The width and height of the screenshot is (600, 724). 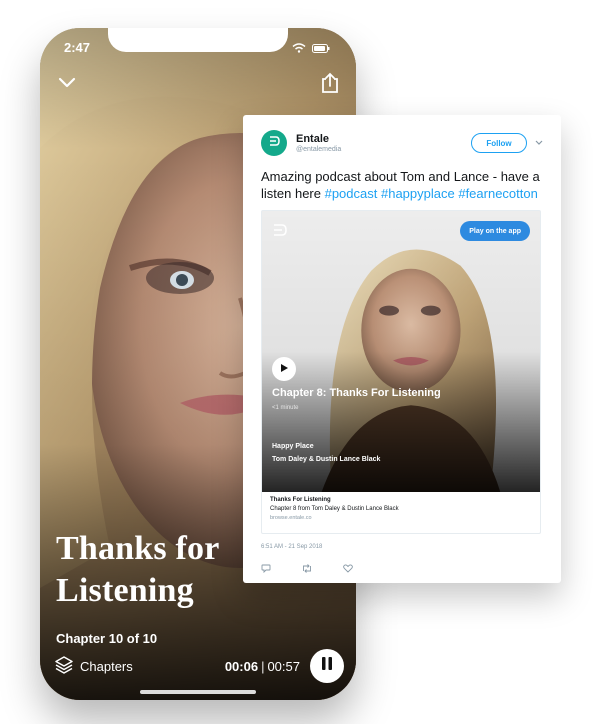 I want to click on total-time: 00:57, so click(x=283, y=666).